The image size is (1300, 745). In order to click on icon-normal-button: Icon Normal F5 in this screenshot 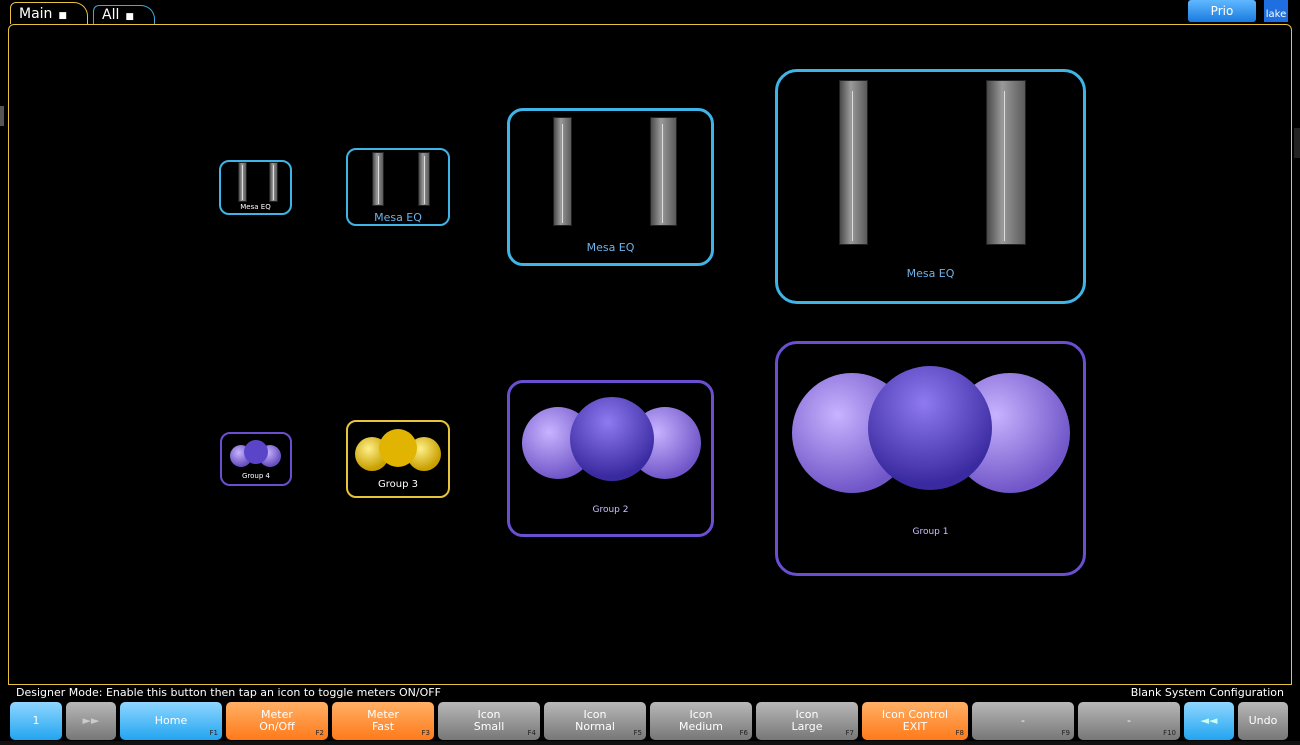, I will do `click(595, 721)`.